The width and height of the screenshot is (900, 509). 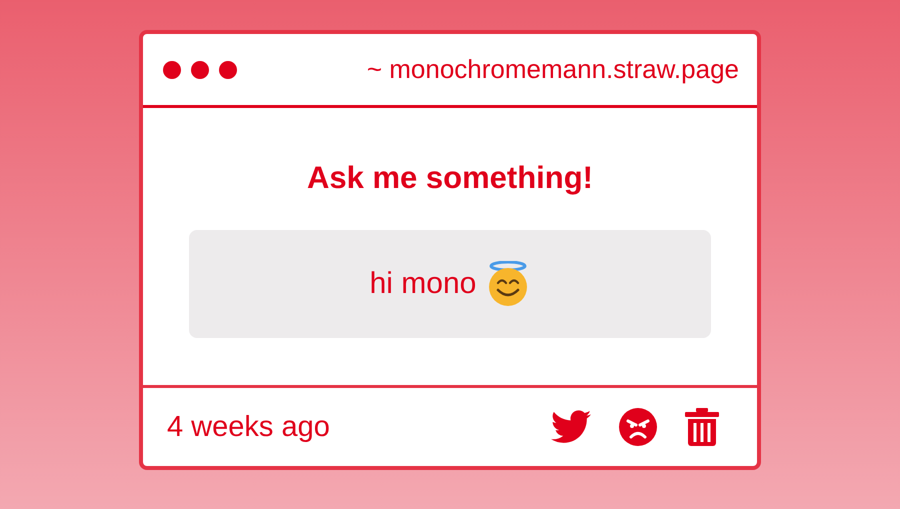 What do you see at coordinates (702, 427) in the screenshot?
I see `trash-icon` at bounding box center [702, 427].